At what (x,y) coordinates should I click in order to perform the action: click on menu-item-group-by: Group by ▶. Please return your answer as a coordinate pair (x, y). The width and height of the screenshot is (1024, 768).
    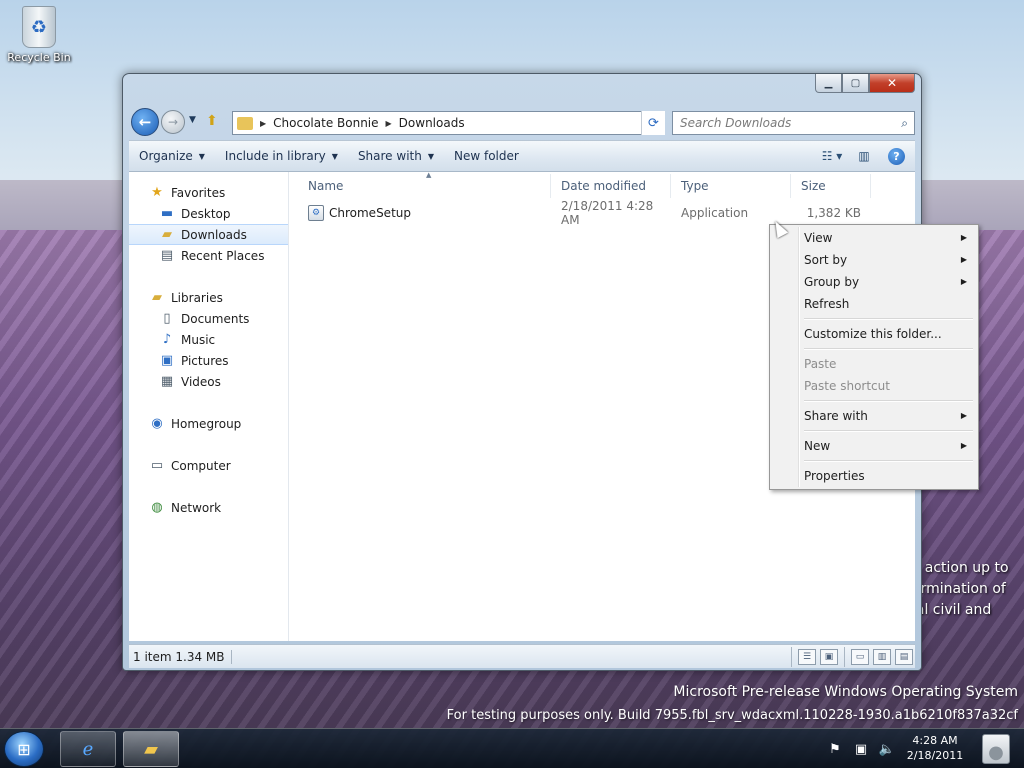
    Looking at the image, I should click on (874, 282).